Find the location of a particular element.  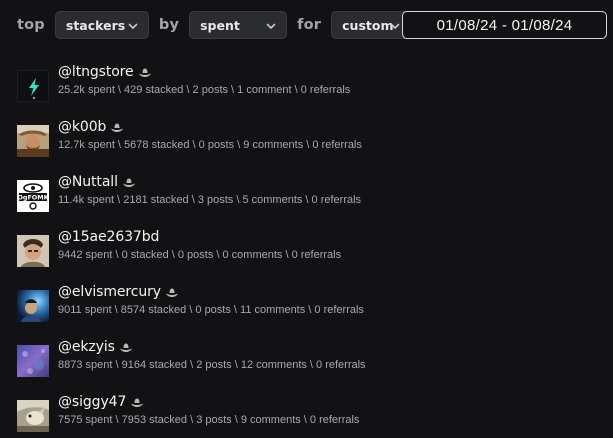

name-line: @k00b is located at coordinates (91, 127).